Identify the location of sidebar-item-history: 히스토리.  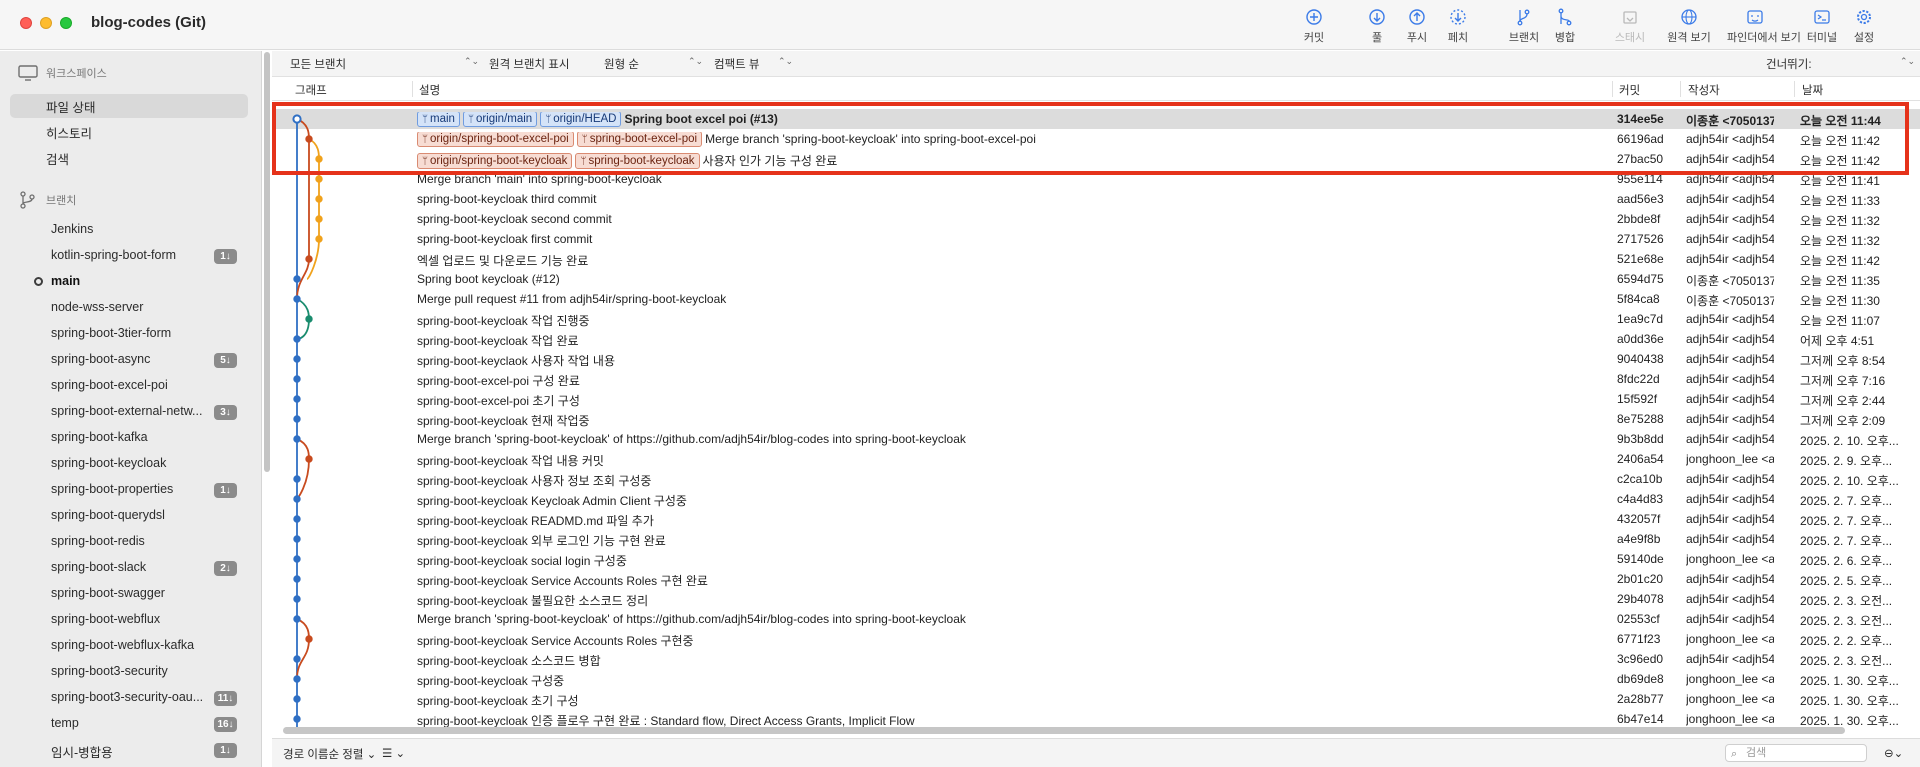
(129, 132).